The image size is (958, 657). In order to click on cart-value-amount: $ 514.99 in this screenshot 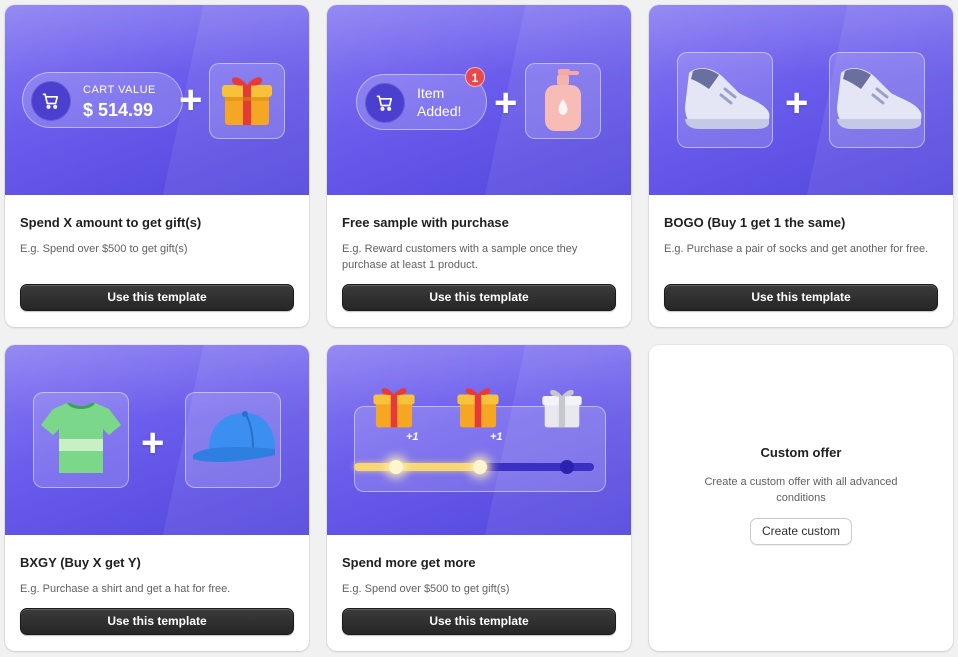, I will do `click(118, 110)`.